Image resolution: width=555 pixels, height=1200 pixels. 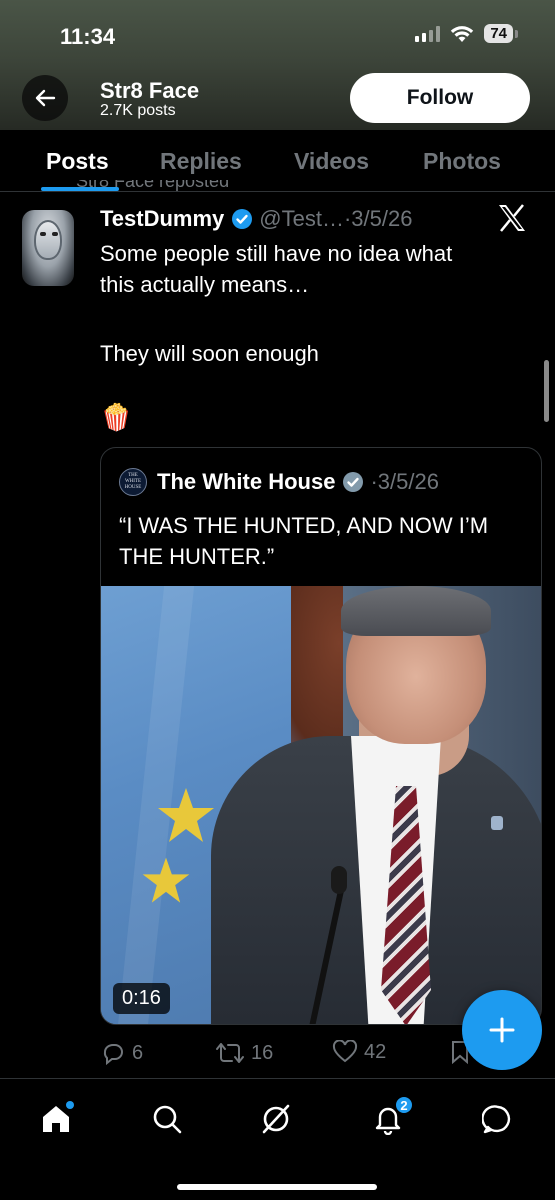 I want to click on video-duration: 0:16, so click(x=141, y=998).